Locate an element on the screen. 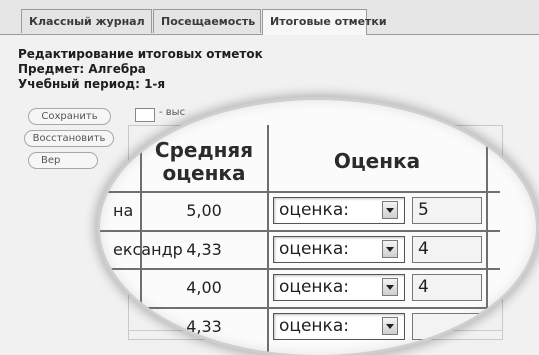  period-label: Учебный период: 1-я is located at coordinates (92, 84).